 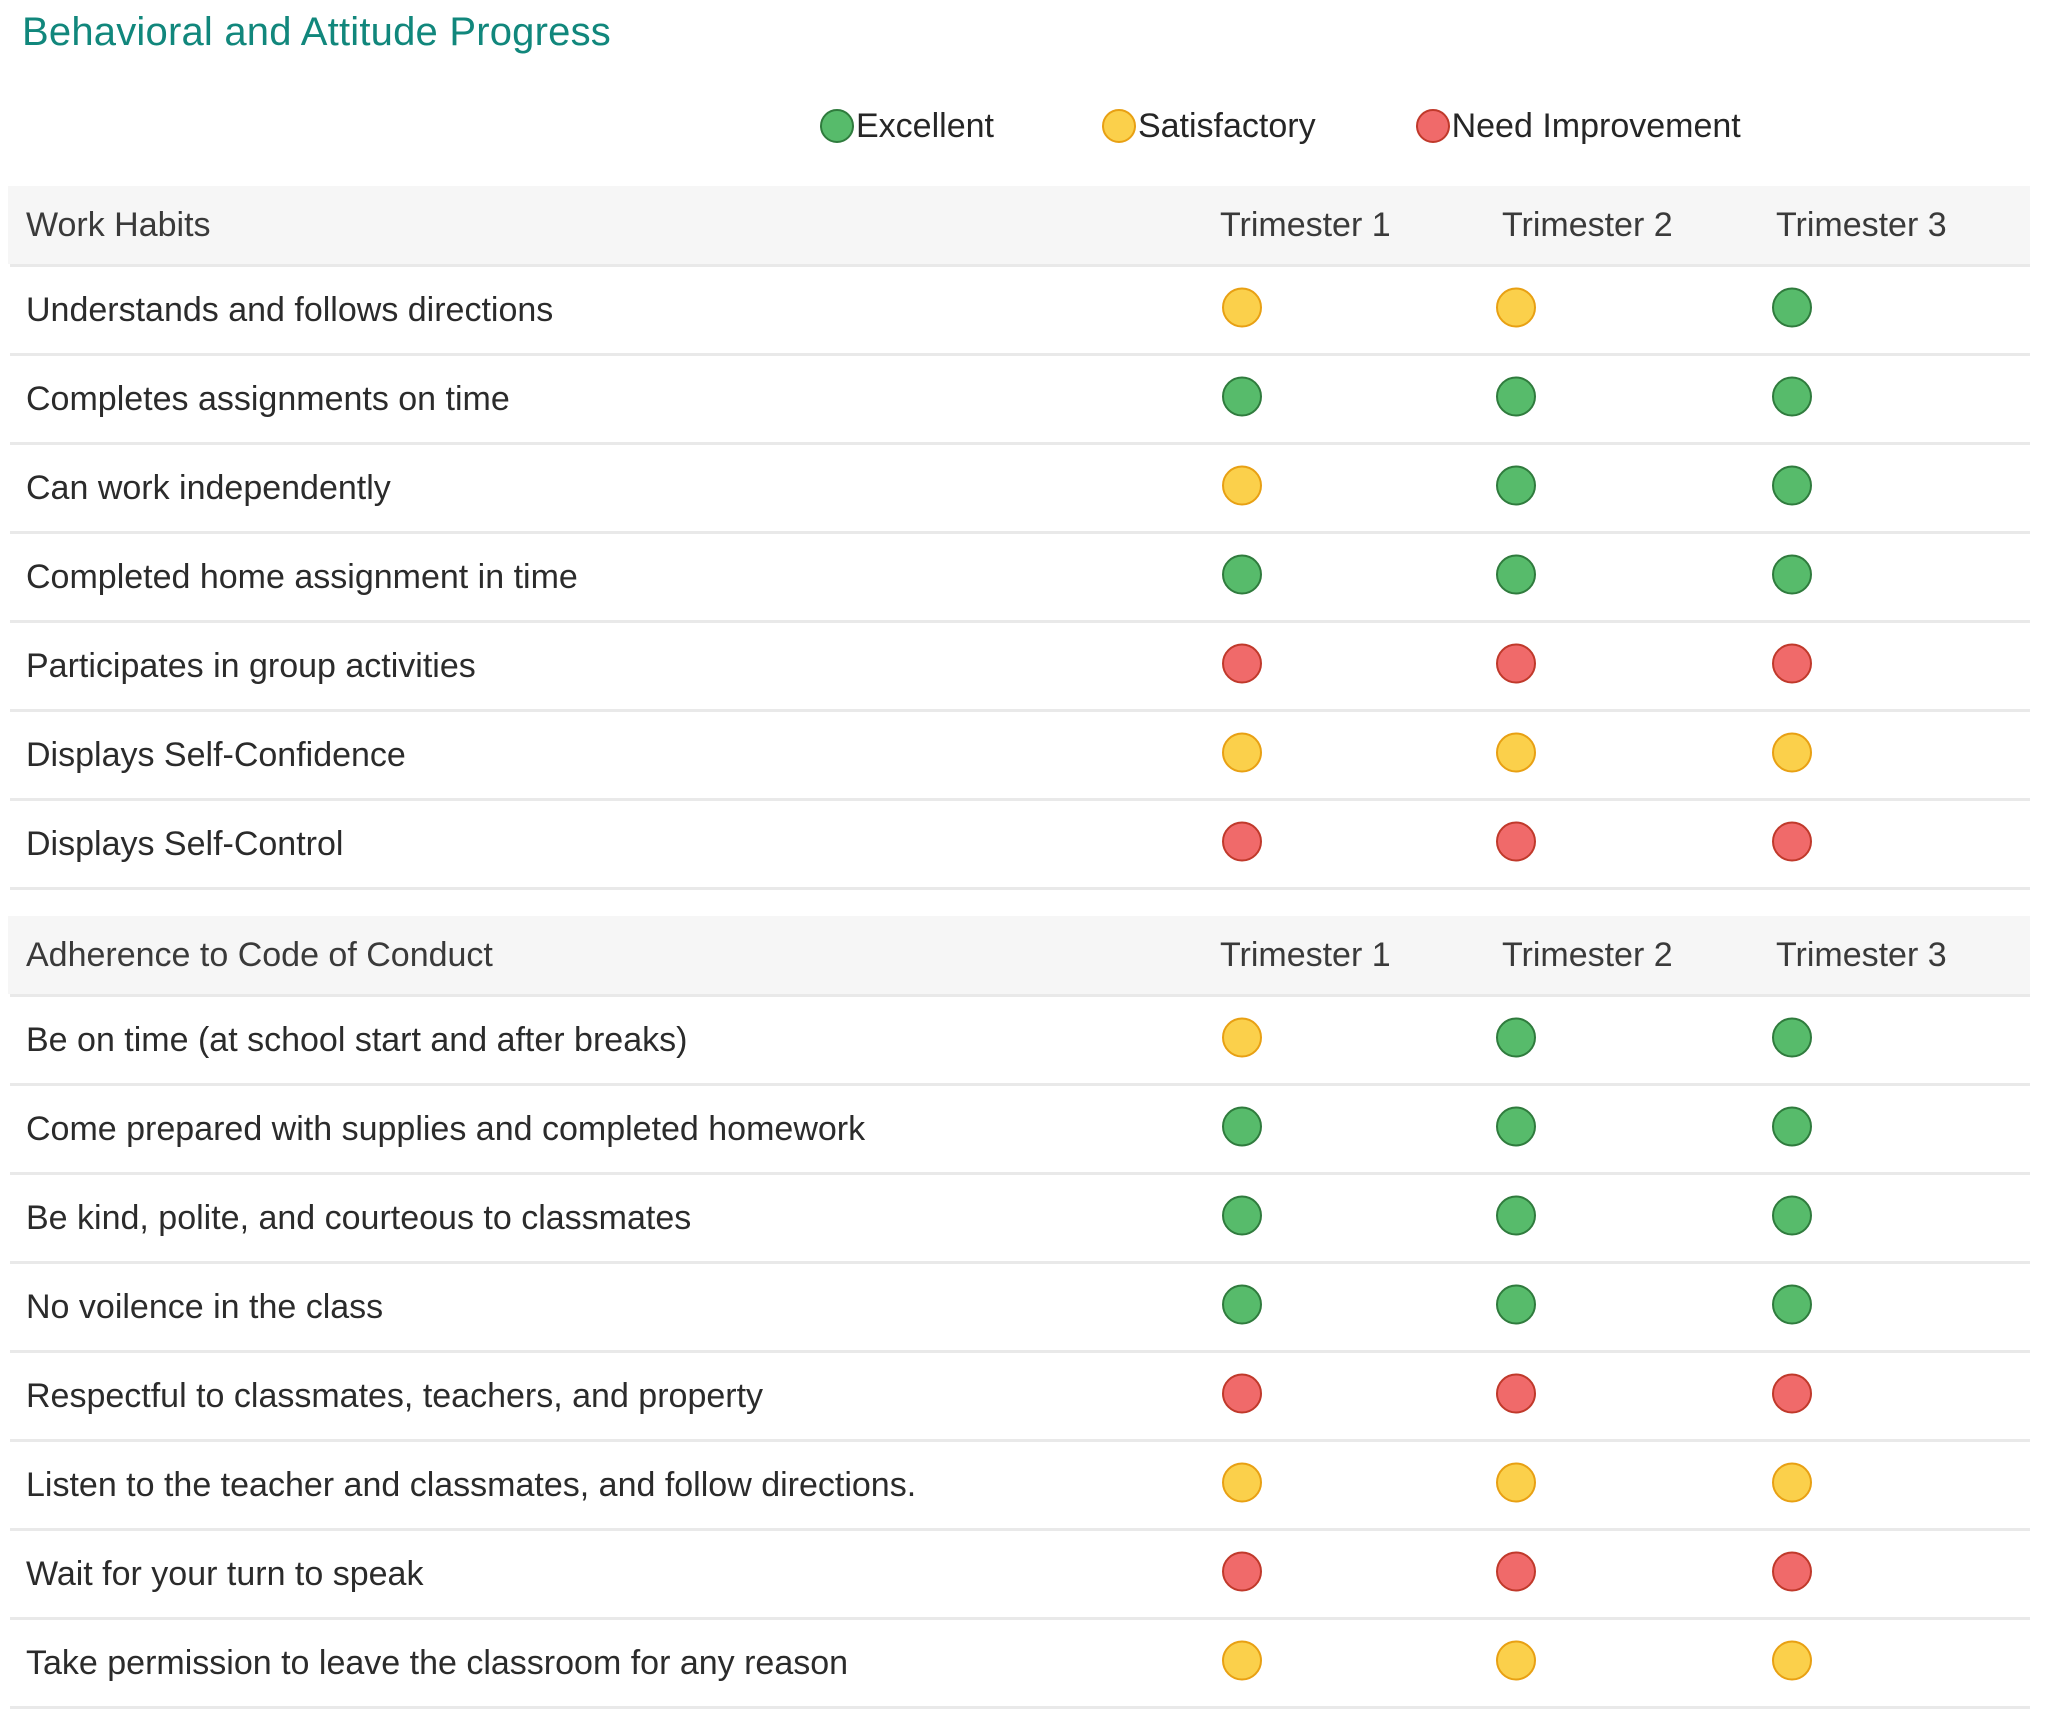 What do you see at coordinates (208, 488) in the screenshot?
I see `row-label: Can work independently` at bounding box center [208, 488].